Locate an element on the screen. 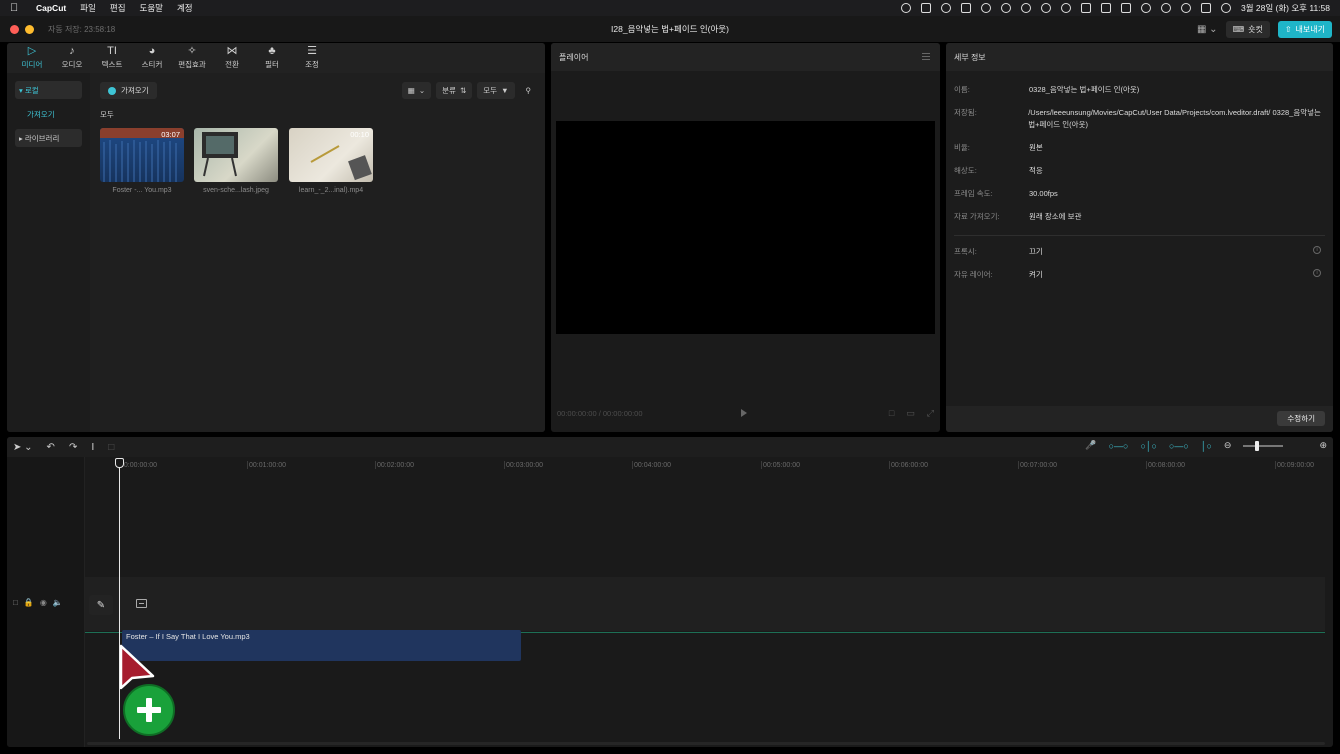  detail-key: 이름: is located at coordinates (962, 89).